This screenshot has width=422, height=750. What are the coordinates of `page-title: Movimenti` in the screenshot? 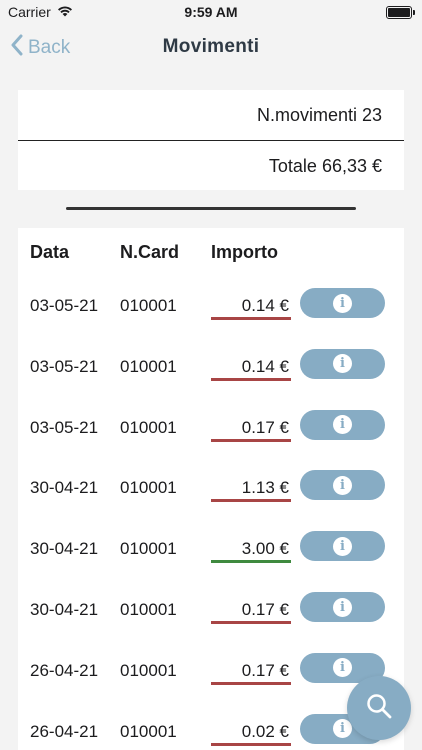 It's located at (211, 46).